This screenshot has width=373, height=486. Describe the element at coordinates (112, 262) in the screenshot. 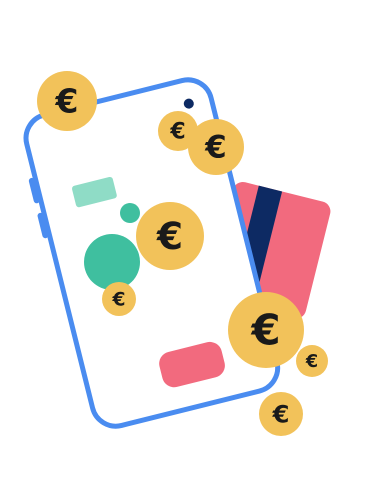

I see `avatar-large-circle` at that location.